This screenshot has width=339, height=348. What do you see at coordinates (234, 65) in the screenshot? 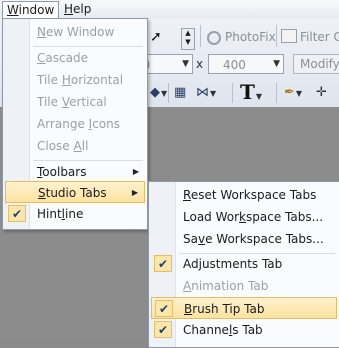
I see `height-value: 400` at bounding box center [234, 65].